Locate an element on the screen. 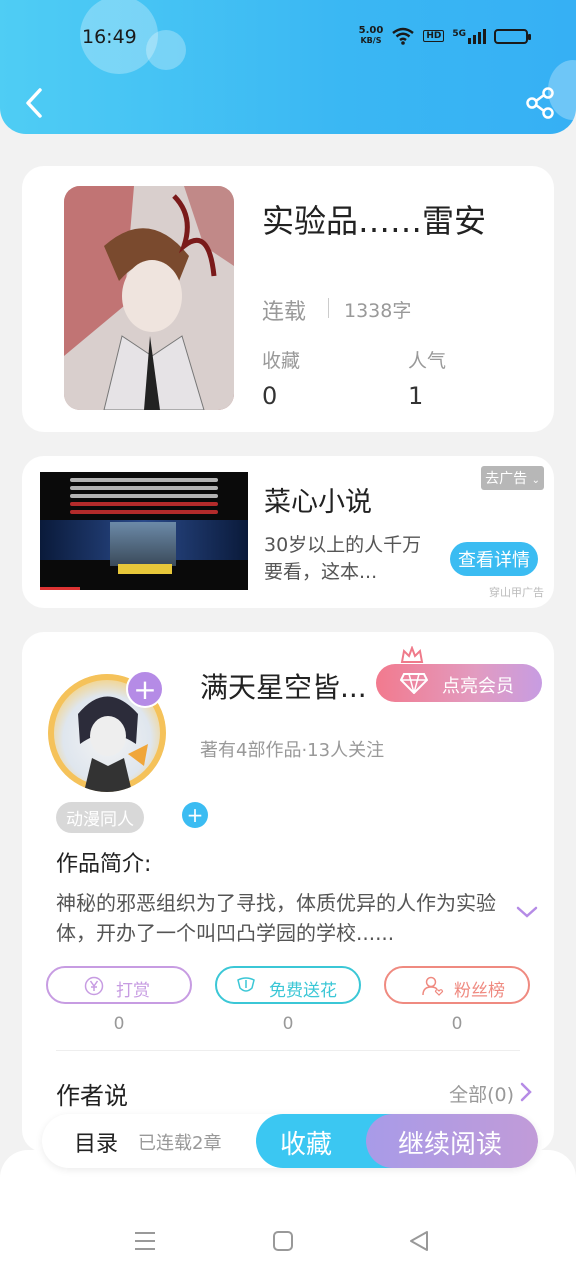 Image resolution: width=576 pixels, height=1280 pixels. share-button is located at coordinates (540, 103).